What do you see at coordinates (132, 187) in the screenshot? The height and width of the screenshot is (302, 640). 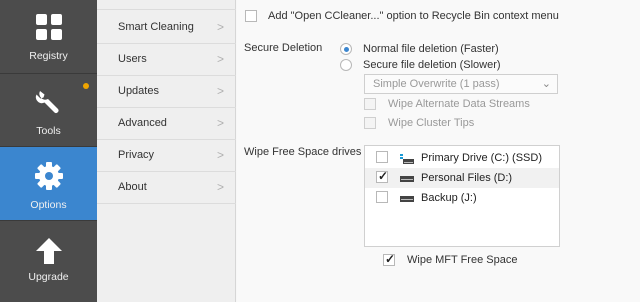 I see `submenu-item-label: About` at bounding box center [132, 187].